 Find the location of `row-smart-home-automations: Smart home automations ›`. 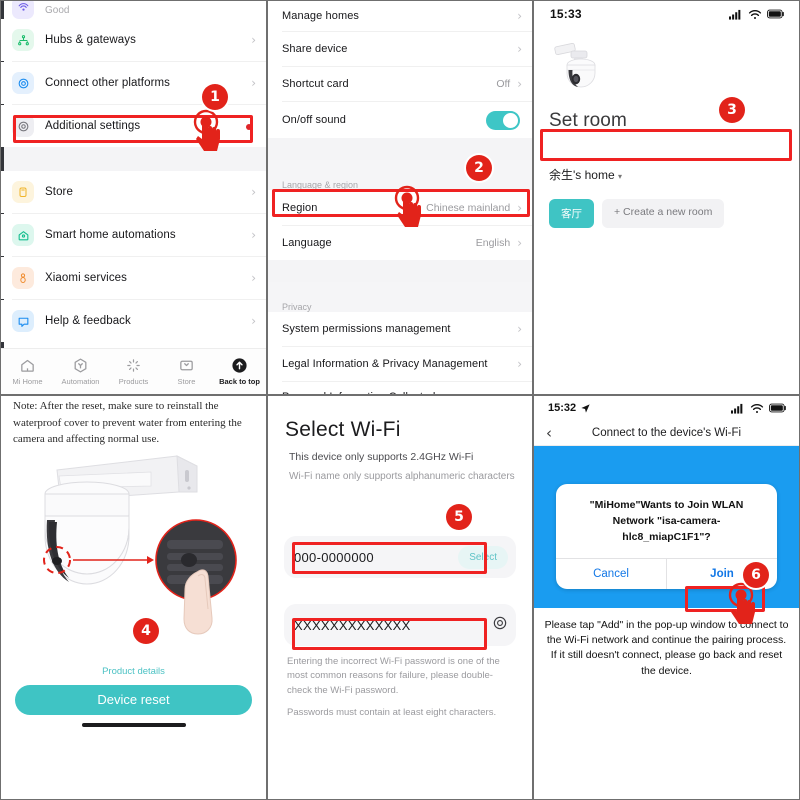

row-smart-home-automations: Smart home automations › is located at coordinates (133, 235).